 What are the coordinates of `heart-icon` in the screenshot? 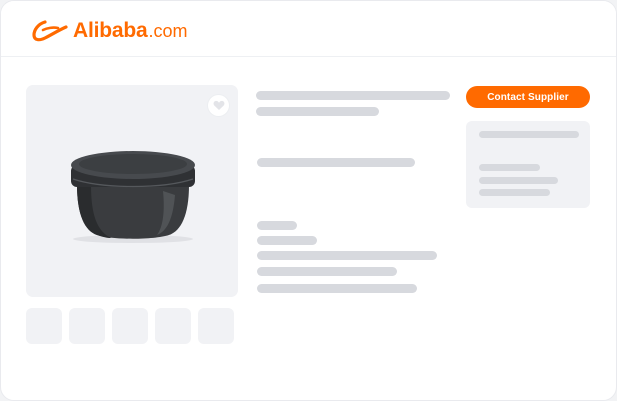 It's located at (218, 105).